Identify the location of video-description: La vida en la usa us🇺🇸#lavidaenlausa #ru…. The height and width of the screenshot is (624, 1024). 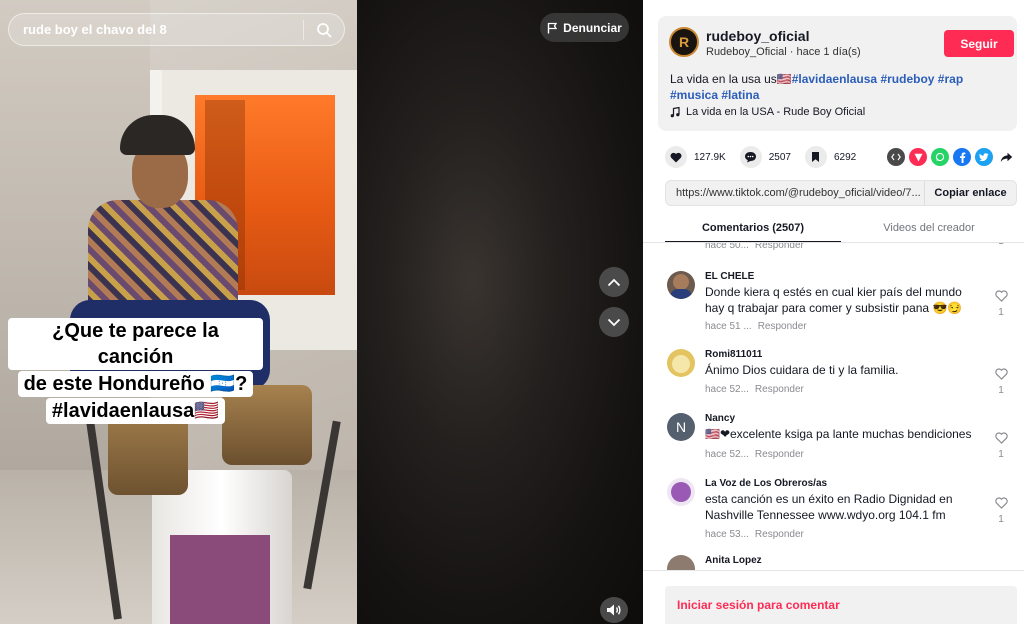
(840, 87).